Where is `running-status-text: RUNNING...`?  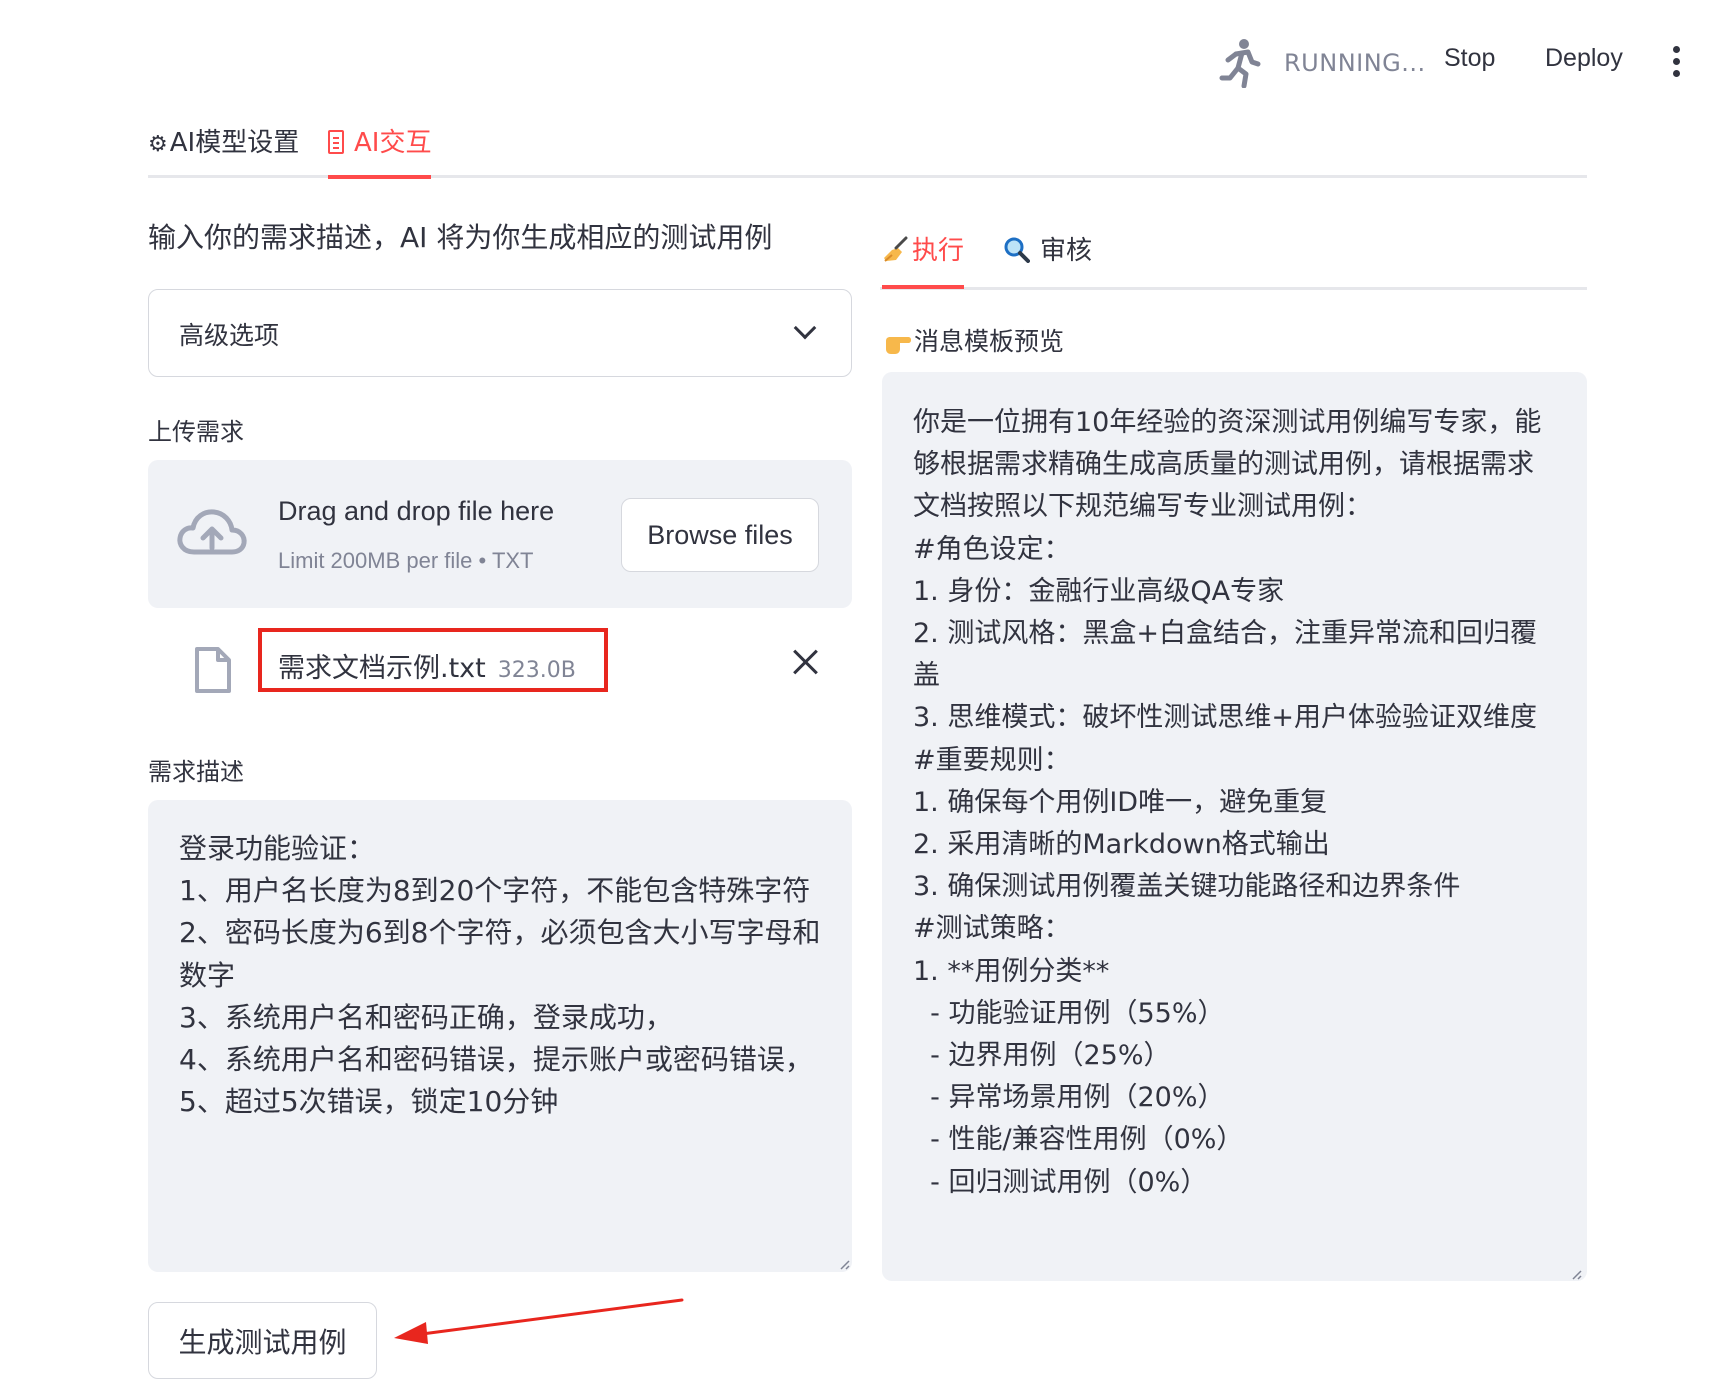 running-status-text: RUNNING... is located at coordinates (1355, 63).